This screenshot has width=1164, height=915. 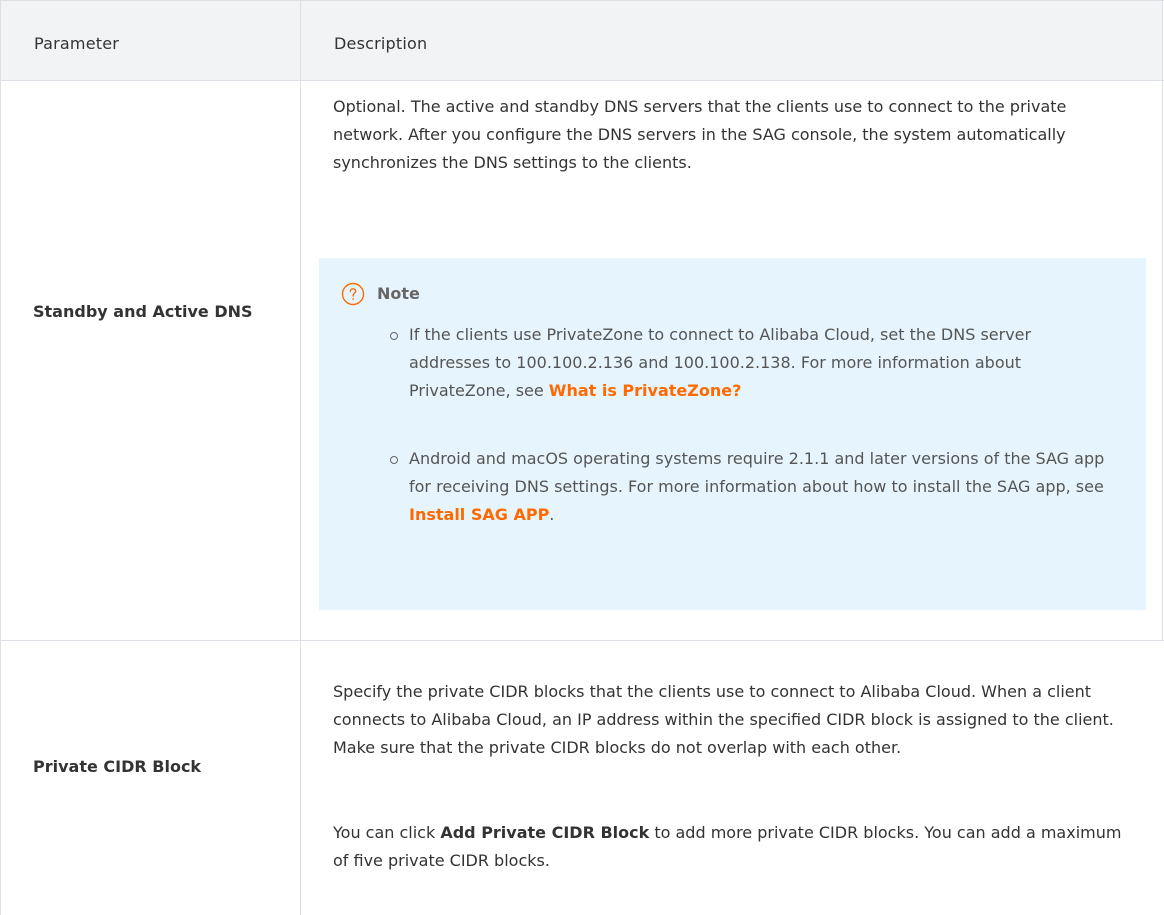 What do you see at coordinates (545, 832) in the screenshot?
I see `add-private-cidr-block-label: Add Private CIDR Block` at bounding box center [545, 832].